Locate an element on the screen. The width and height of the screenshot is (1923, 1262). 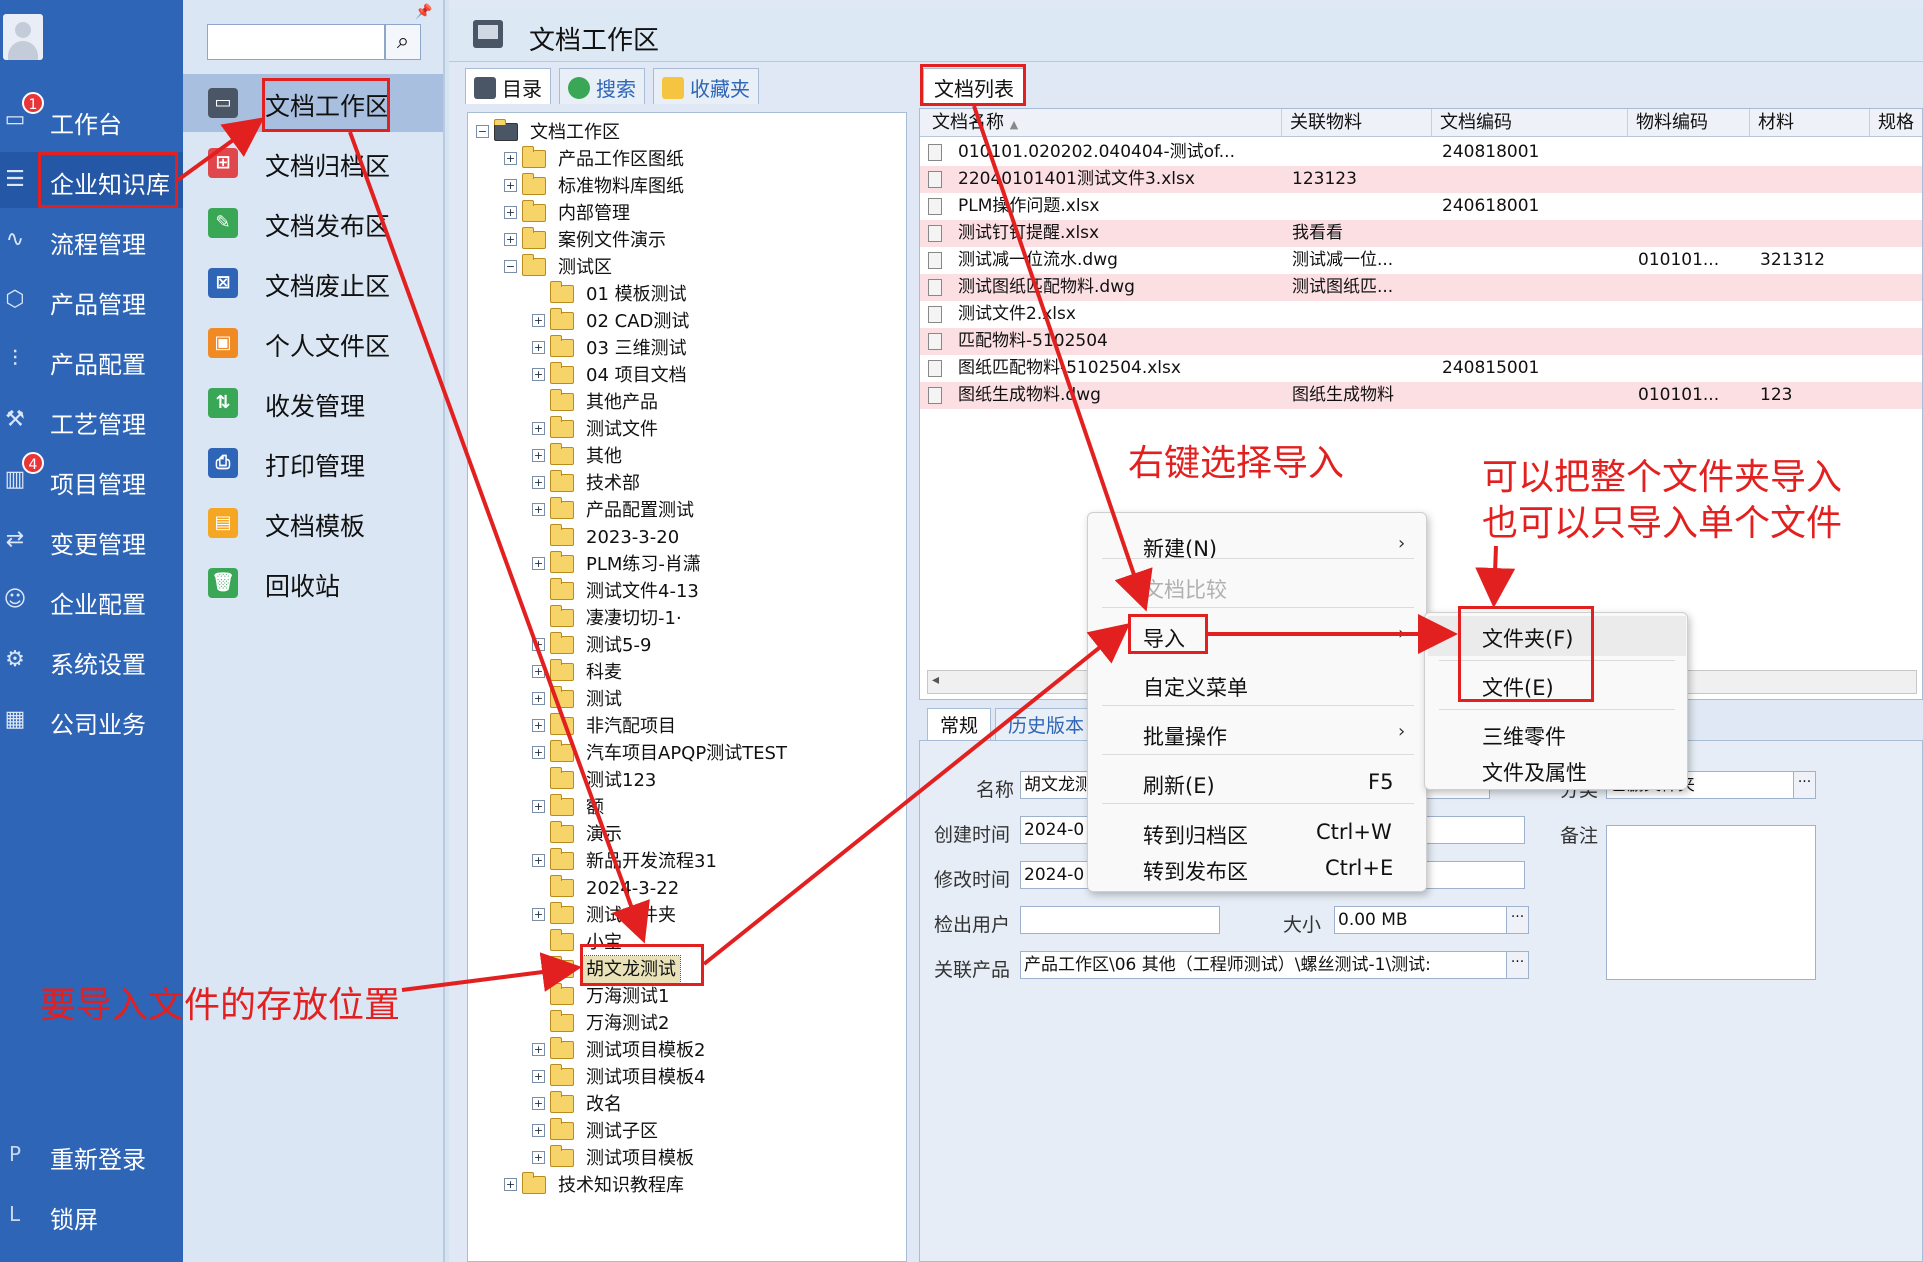
arrow-location-to-folder is located at coordinates (491, 972).